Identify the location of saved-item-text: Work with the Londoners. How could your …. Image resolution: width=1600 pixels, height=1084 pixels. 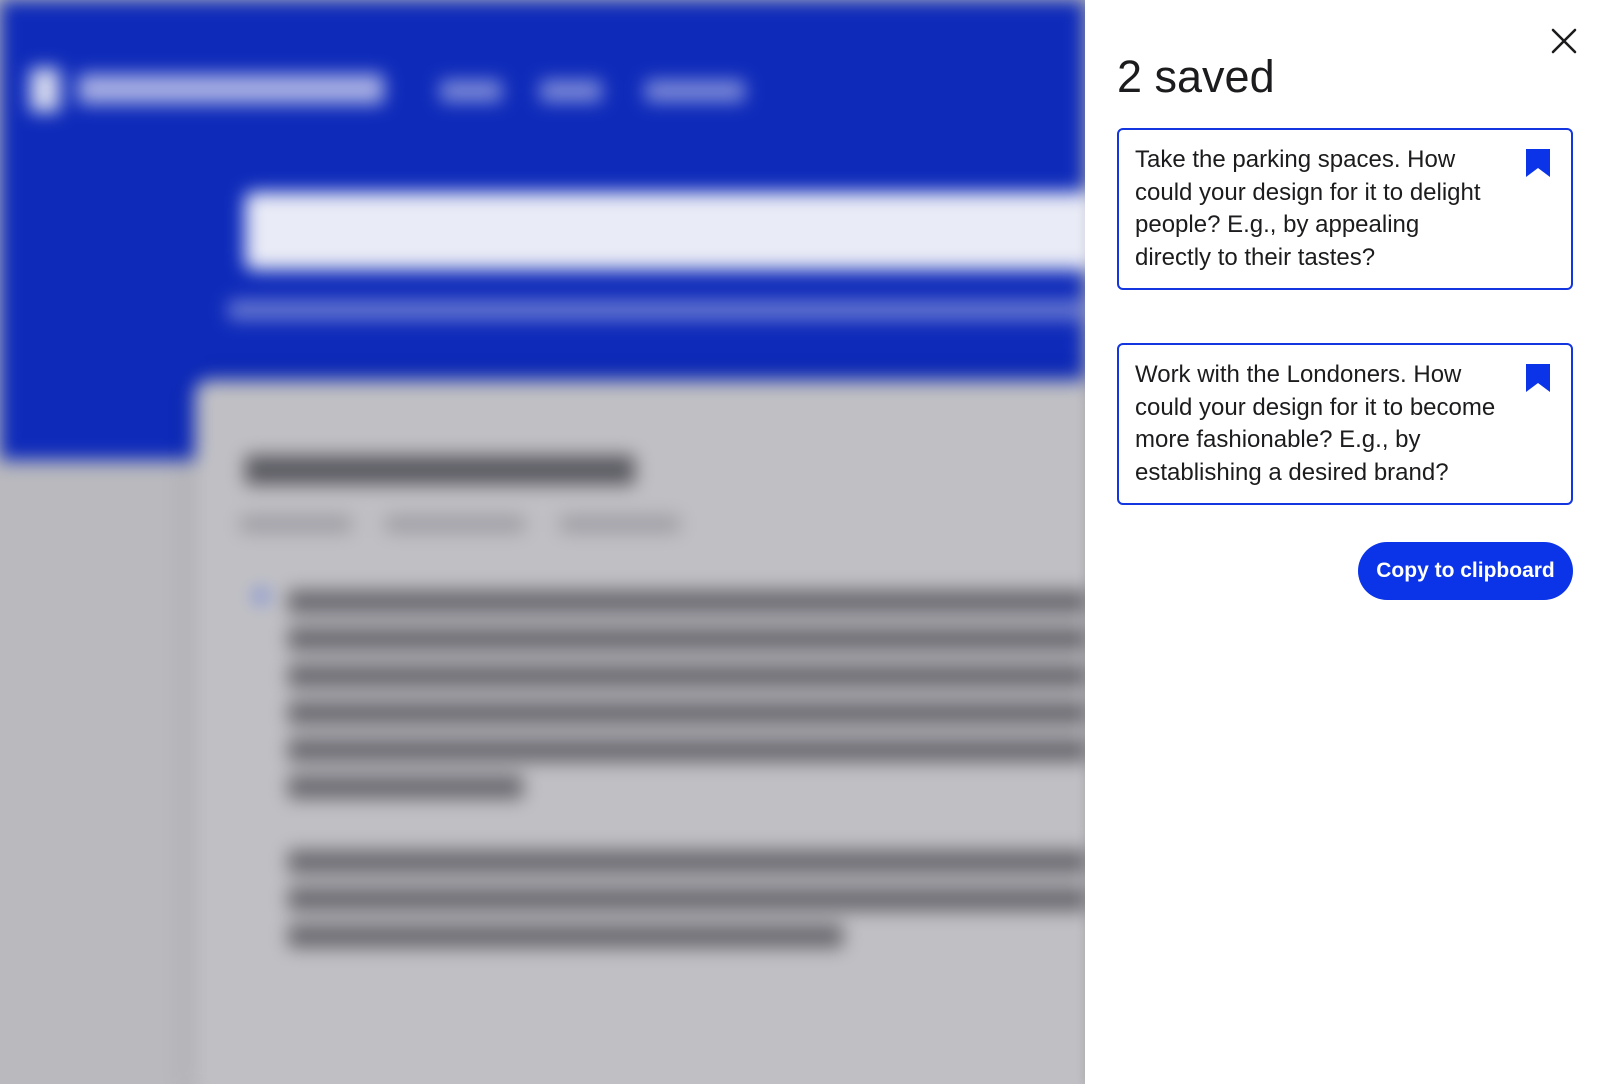
(1315, 423).